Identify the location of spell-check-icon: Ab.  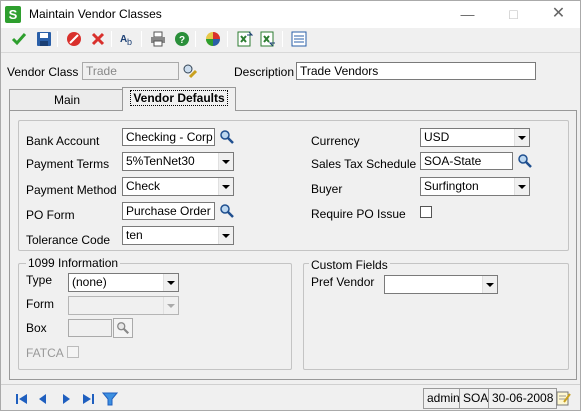
(126, 40).